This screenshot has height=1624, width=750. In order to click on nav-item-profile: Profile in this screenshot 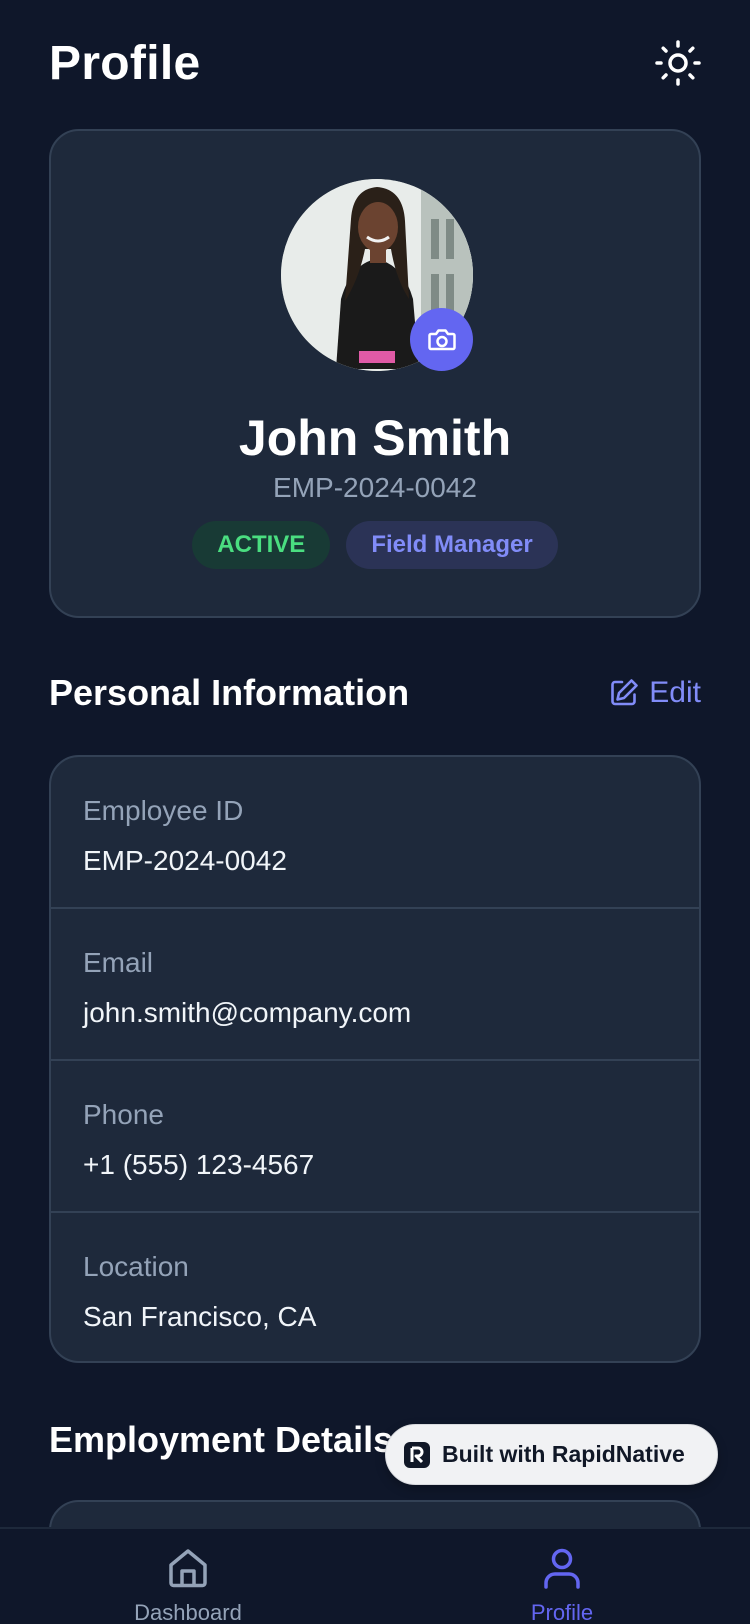, I will do `click(562, 1576)`.